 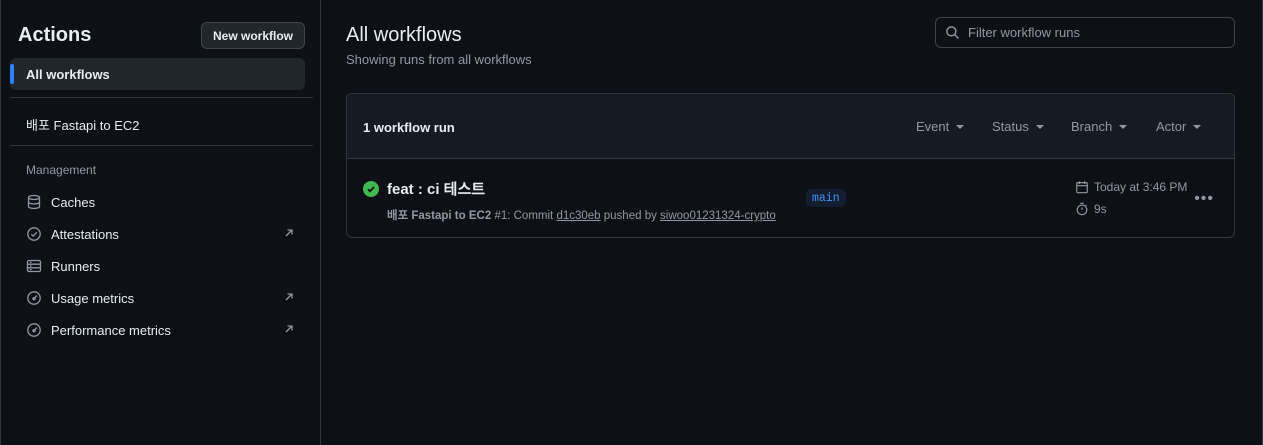 I want to click on actor-link: siwoo01231324-crypto, so click(x=718, y=216).